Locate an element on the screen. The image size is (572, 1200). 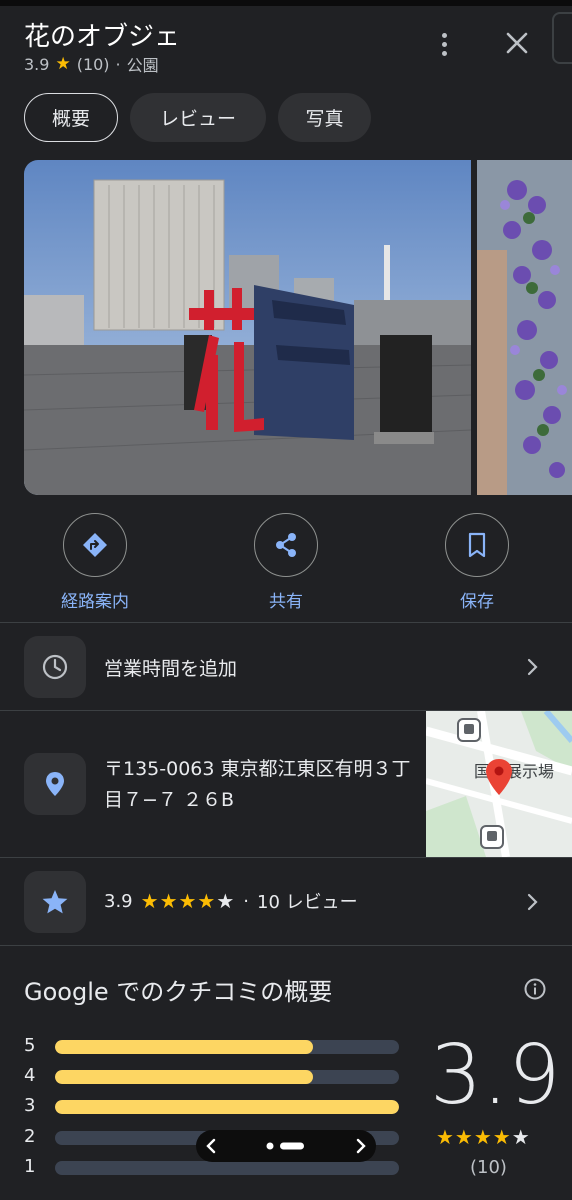
map-thumbnail: 国際展示場 is located at coordinates (499, 784).